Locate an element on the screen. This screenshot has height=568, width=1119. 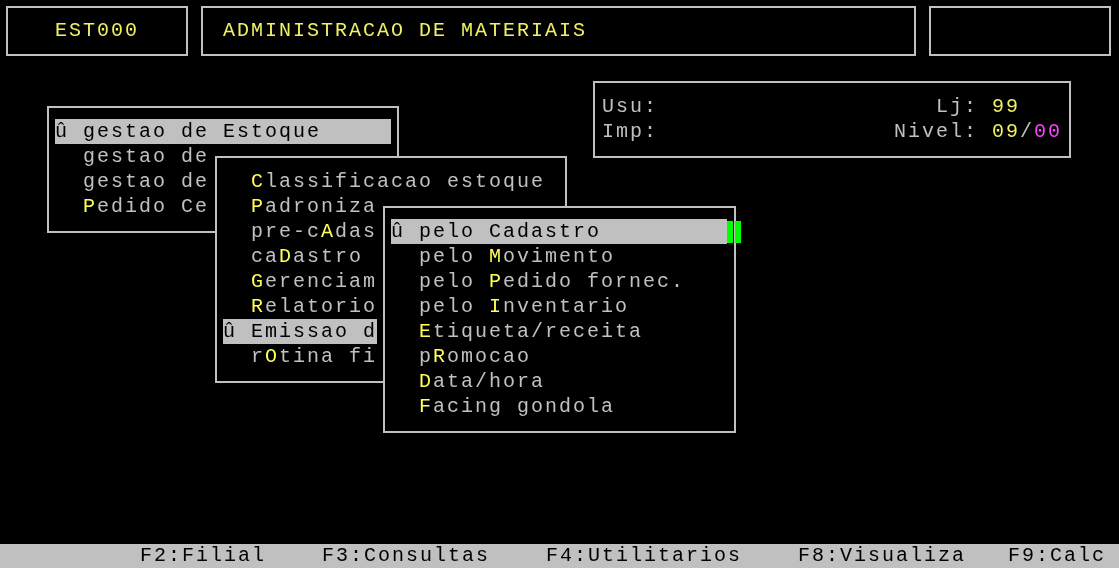
menu-item: pelo Pedido fornec. is located at coordinates (538, 281).